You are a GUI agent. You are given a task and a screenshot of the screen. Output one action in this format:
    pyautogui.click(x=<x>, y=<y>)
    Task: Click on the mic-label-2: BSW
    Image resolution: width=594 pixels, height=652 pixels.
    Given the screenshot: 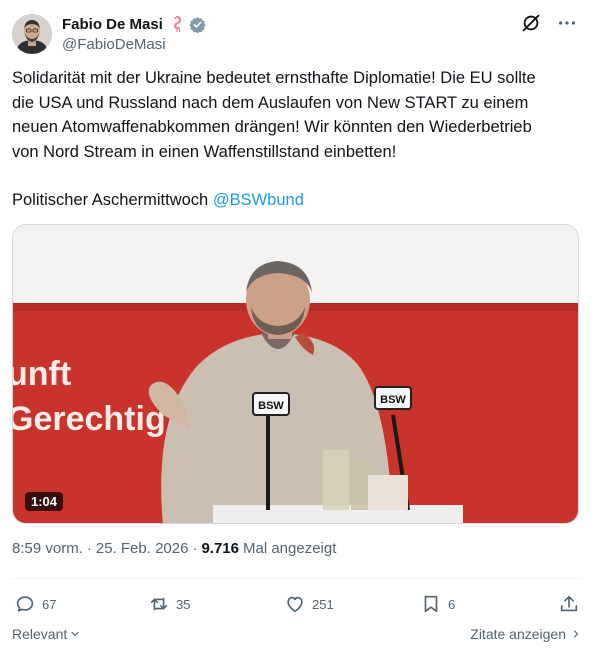 What is the action you would take?
    pyautogui.click(x=393, y=400)
    